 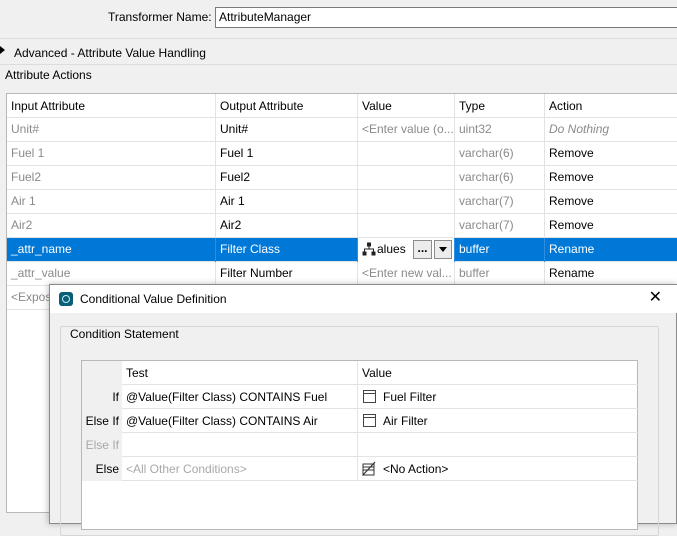 I want to click on value-text: alues, so click(x=391, y=249).